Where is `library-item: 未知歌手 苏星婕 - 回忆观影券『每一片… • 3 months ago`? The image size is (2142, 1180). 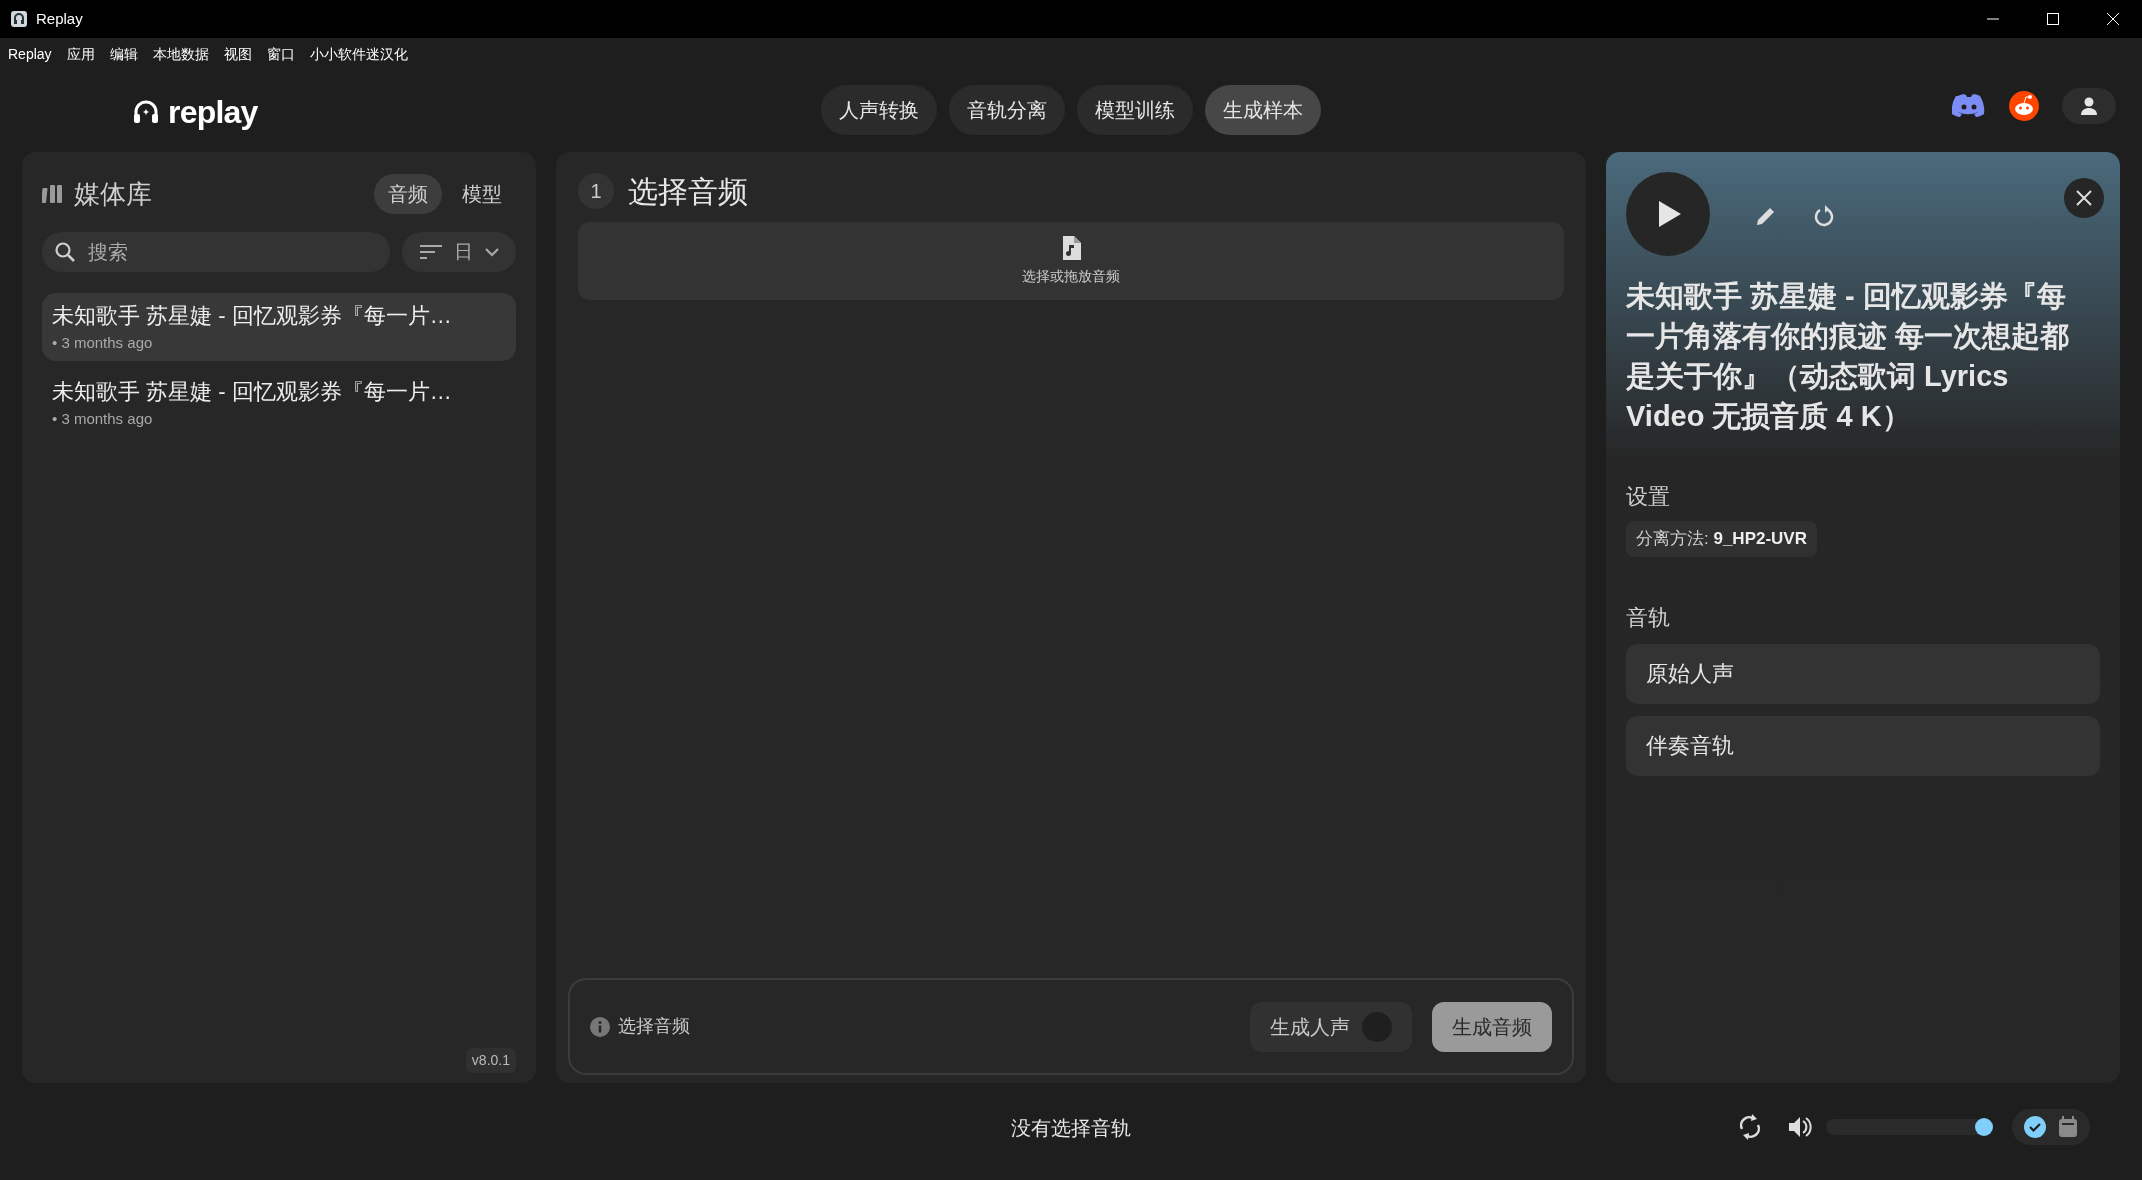
library-item: 未知歌手 苏星婕 - 回忆观影券『每一片… • 3 months ago is located at coordinates (279, 327).